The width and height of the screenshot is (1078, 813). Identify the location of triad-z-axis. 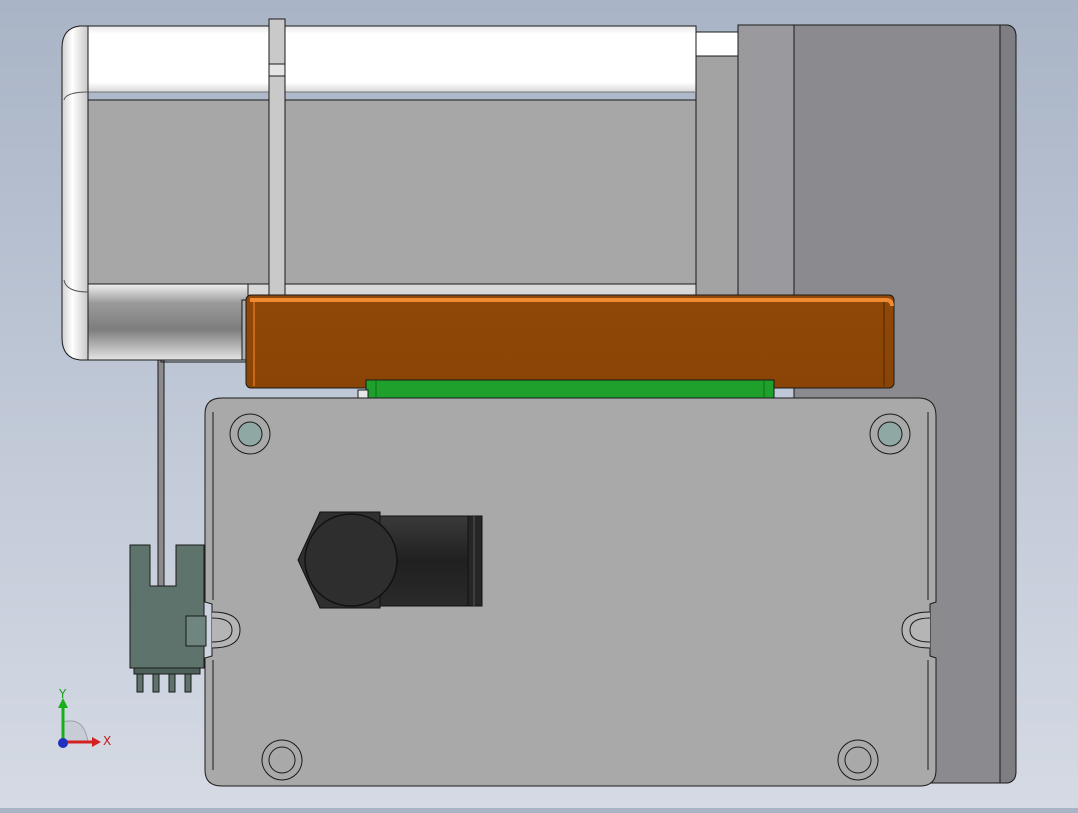
(63, 743).